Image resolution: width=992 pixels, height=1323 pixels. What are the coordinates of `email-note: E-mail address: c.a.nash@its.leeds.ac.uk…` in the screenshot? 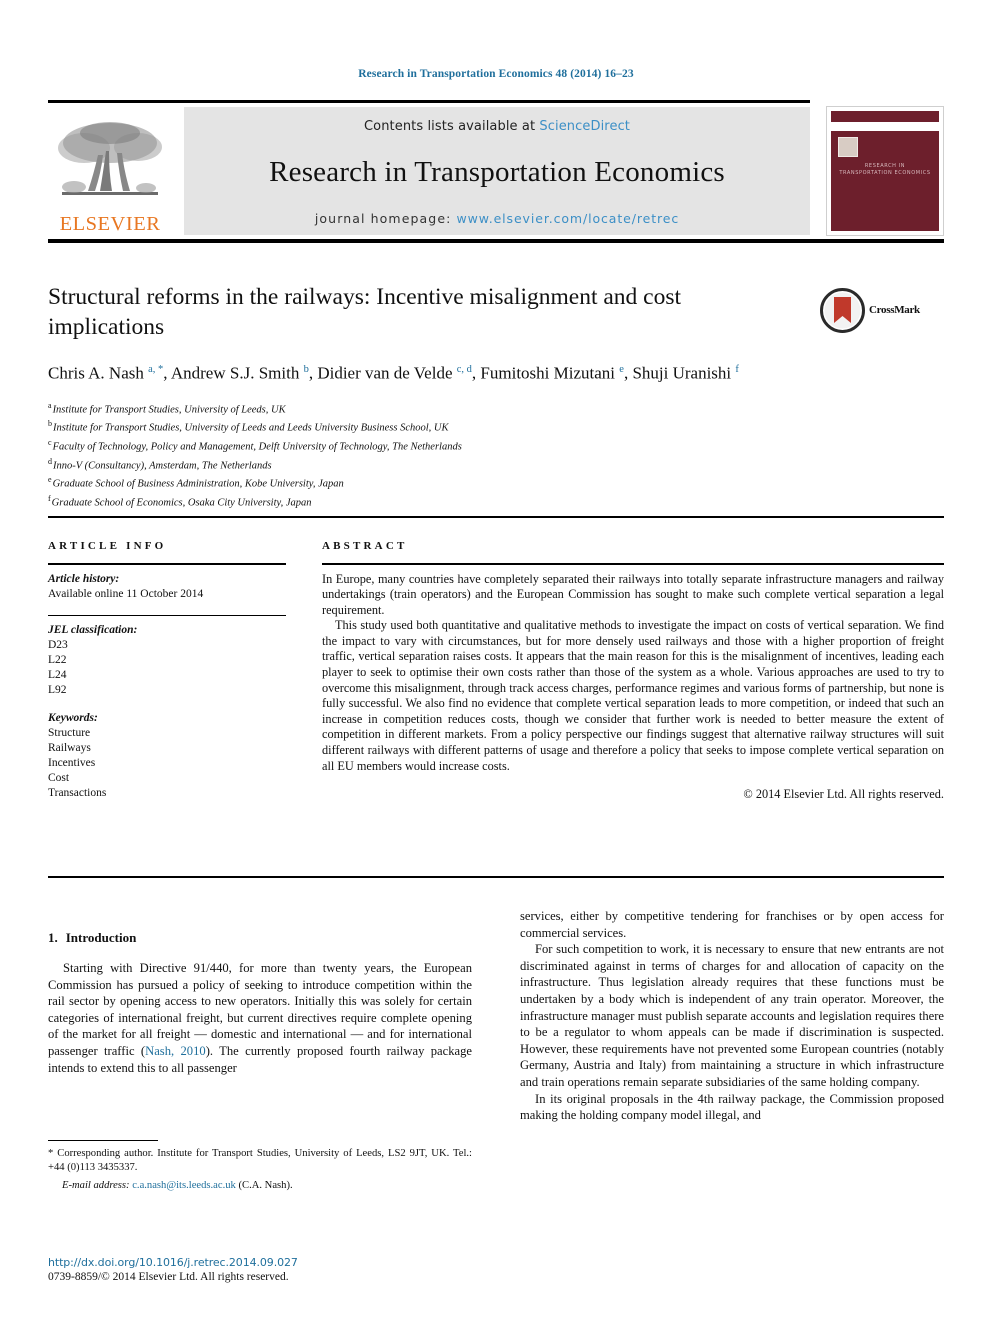 It's located at (260, 1186).